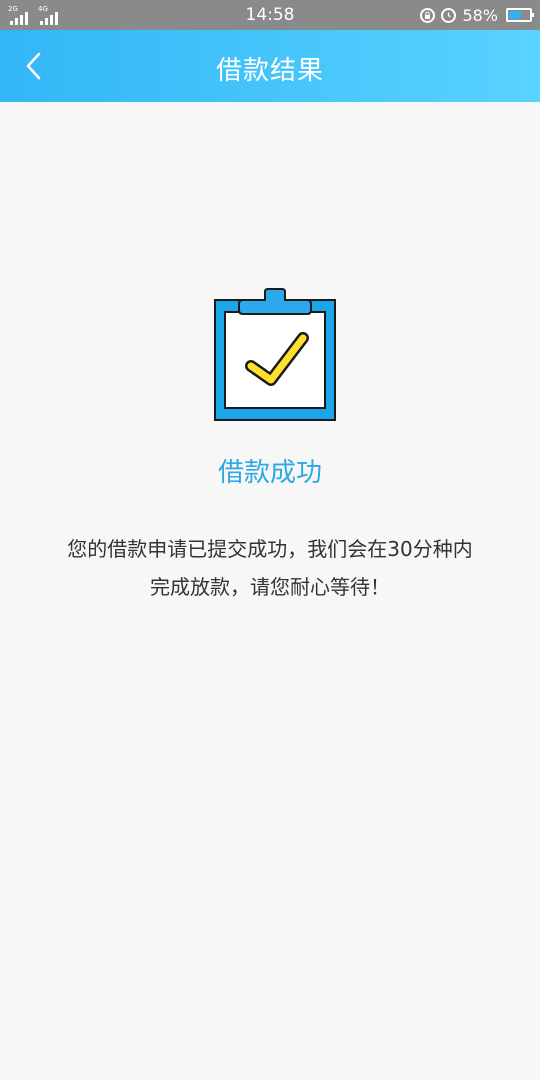 This screenshot has height=1080, width=540. What do you see at coordinates (515, 15) in the screenshot?
I see `battery-fill` at bounding box center [515, 15].